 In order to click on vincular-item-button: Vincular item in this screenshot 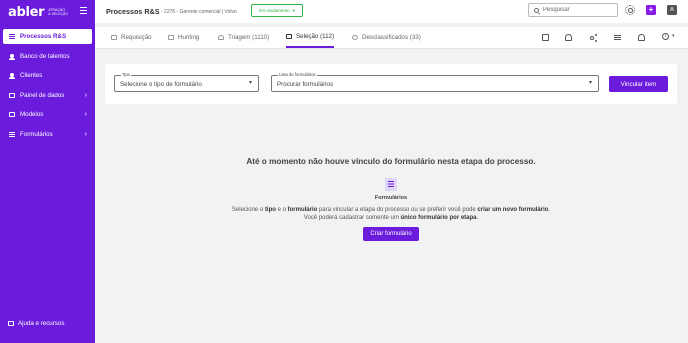, I will do `click(638, 84)`.